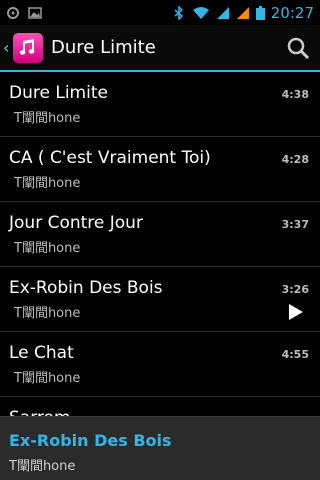 The image size is (320, 480). I want to click on back-chevron-icon: ‹, so click(7, 47).